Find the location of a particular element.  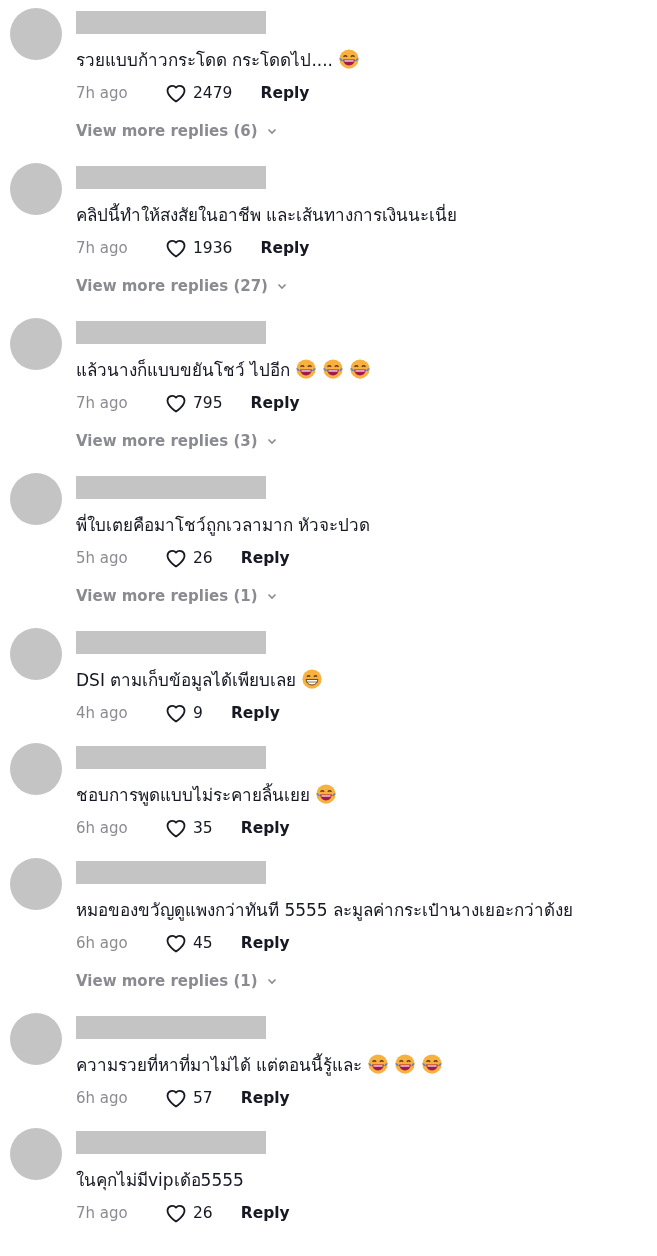

comment-text: คลิปนี้ทำให้สงสัยในอาชีพ และเส้นทางการเงินนะเนี่ย is located at coordinates (267, 214).